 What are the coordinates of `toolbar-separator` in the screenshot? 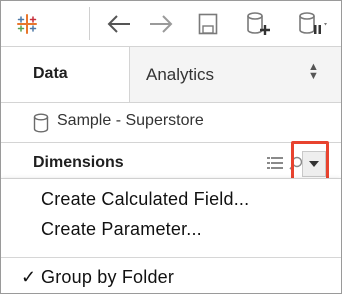 It's located at (89, 23).